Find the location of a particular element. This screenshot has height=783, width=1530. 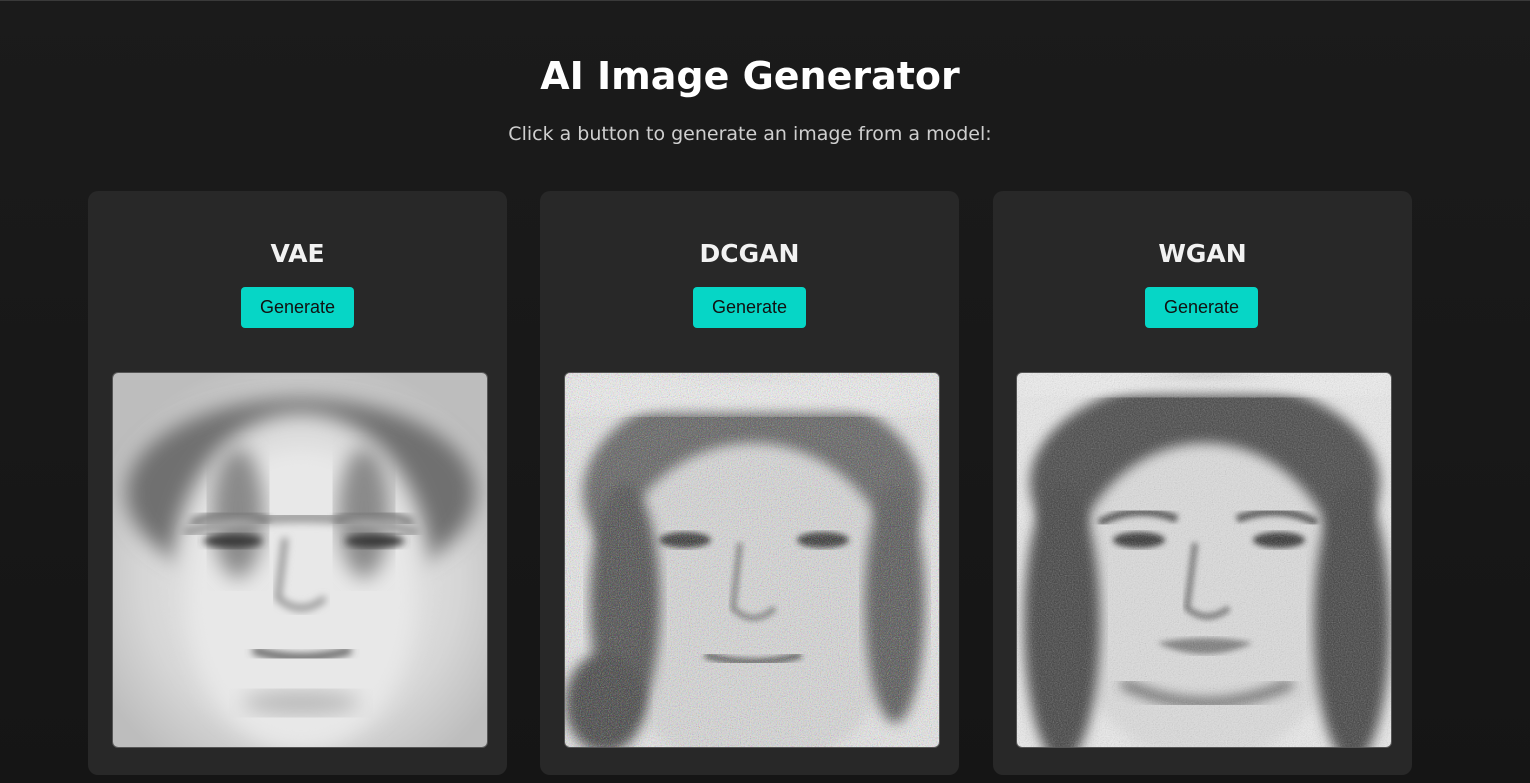

page-title: AI Image Generator is located at coordinates (750, 76).